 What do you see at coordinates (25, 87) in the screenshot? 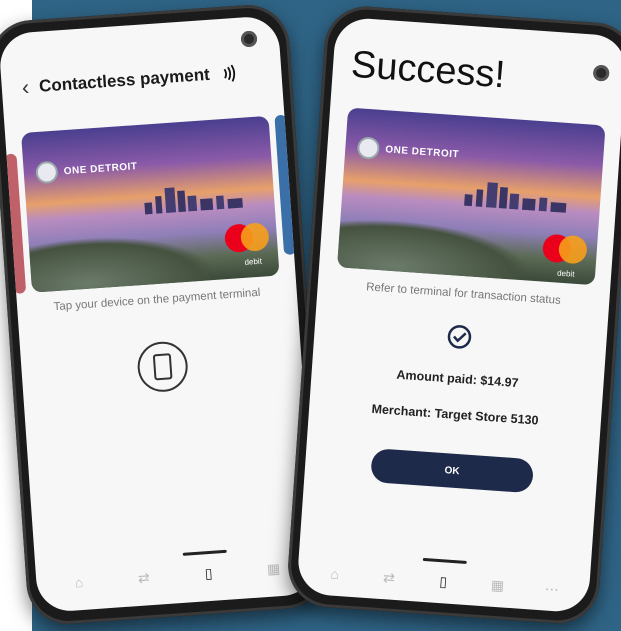
I see `back-icon: ‹` at bounding box center [25, 87].